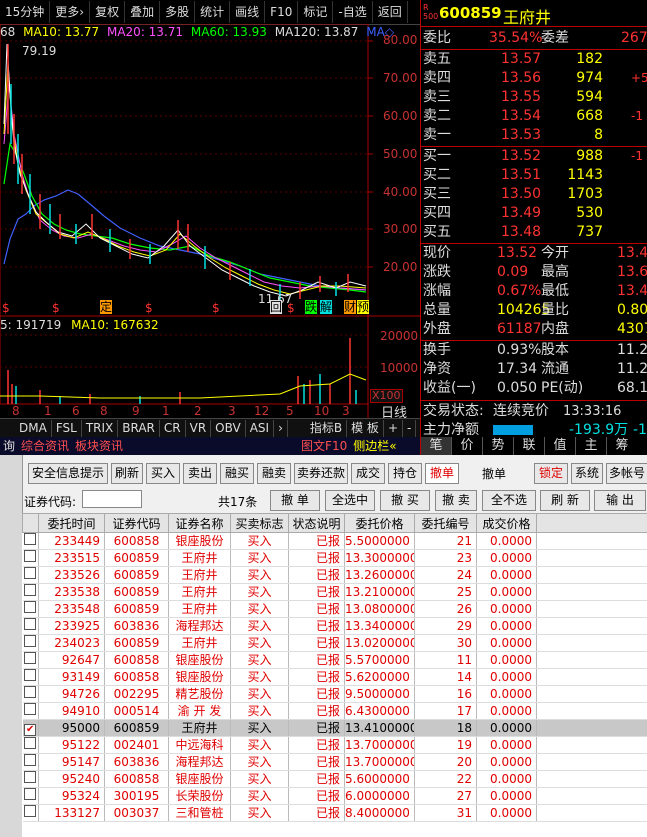  I want to click on table-row: 95122 002401 中远海科 买入 已报 13.7000000 19 0.0000, so click(334, 745).